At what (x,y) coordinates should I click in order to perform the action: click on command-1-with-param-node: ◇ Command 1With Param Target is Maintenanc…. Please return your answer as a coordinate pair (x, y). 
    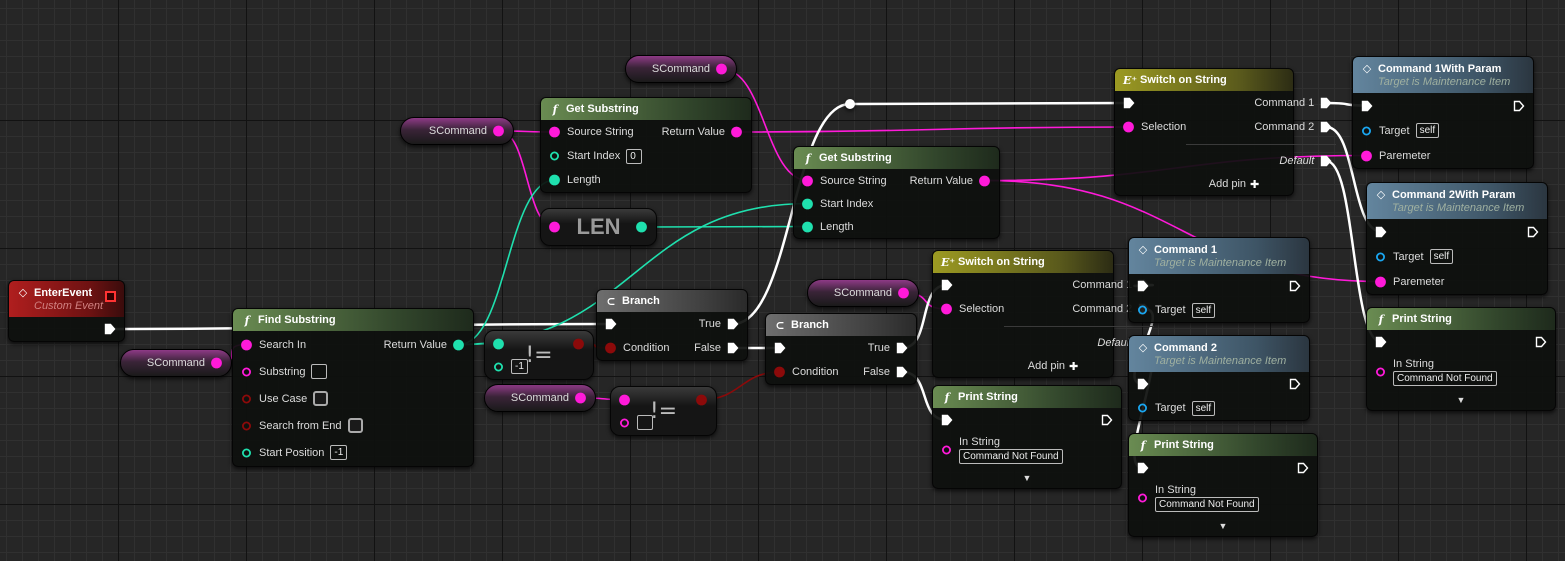
    Looking at the image, I should click on (1443, 112).